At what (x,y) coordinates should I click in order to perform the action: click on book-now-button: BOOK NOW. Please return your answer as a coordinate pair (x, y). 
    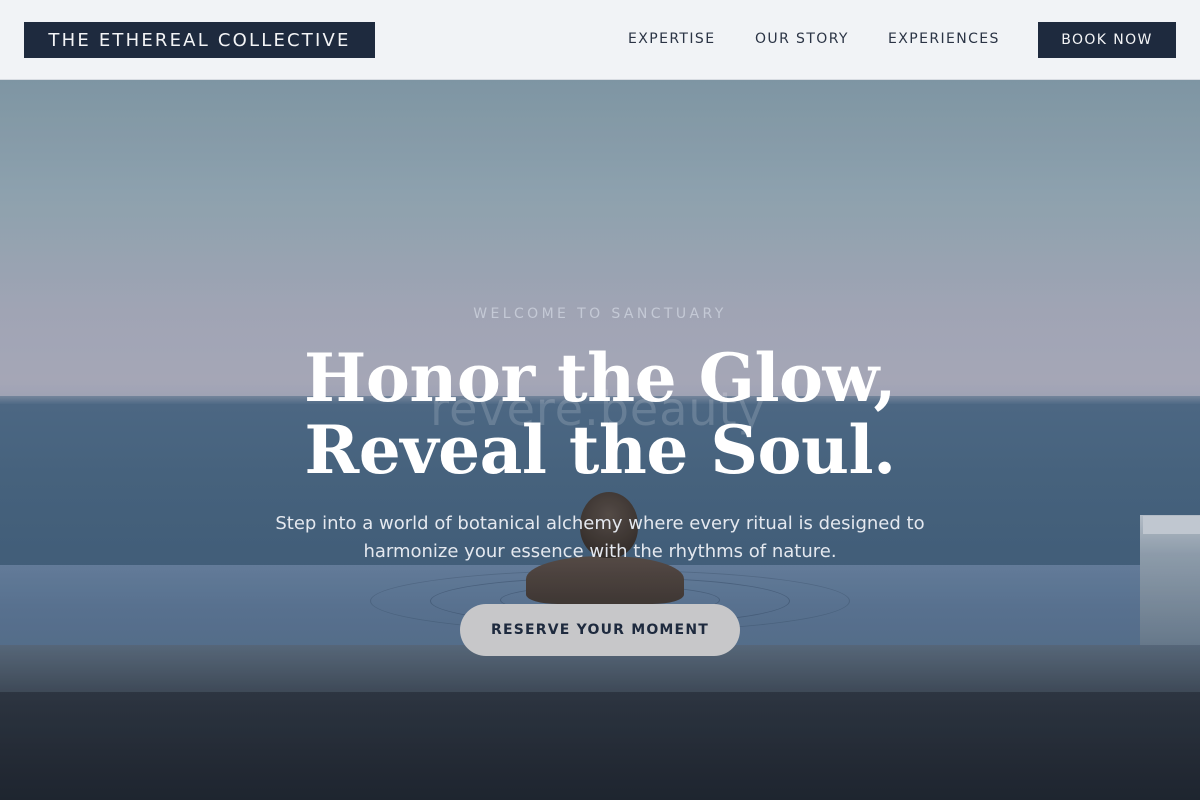
    Looking at the image, I should click on (1107, 40).